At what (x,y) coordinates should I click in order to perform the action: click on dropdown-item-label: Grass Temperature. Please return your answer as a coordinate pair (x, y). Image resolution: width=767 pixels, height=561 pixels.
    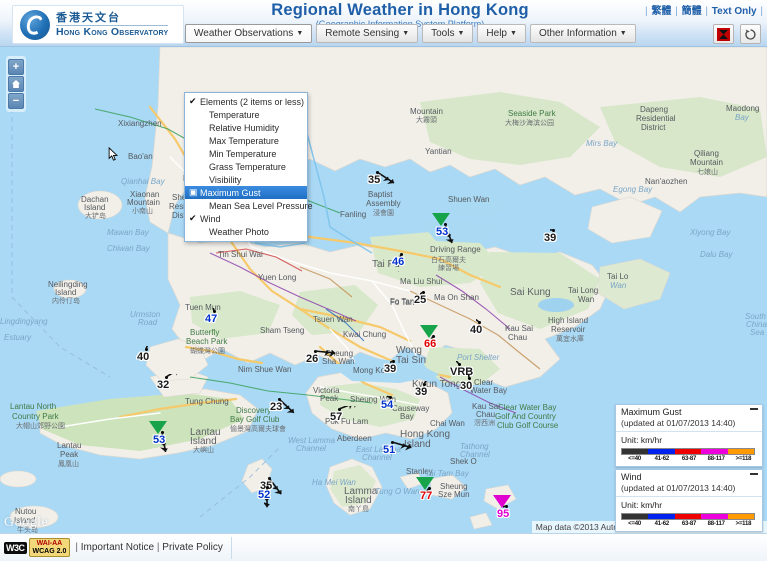
    Looking at the image, I should click on (247, 166).